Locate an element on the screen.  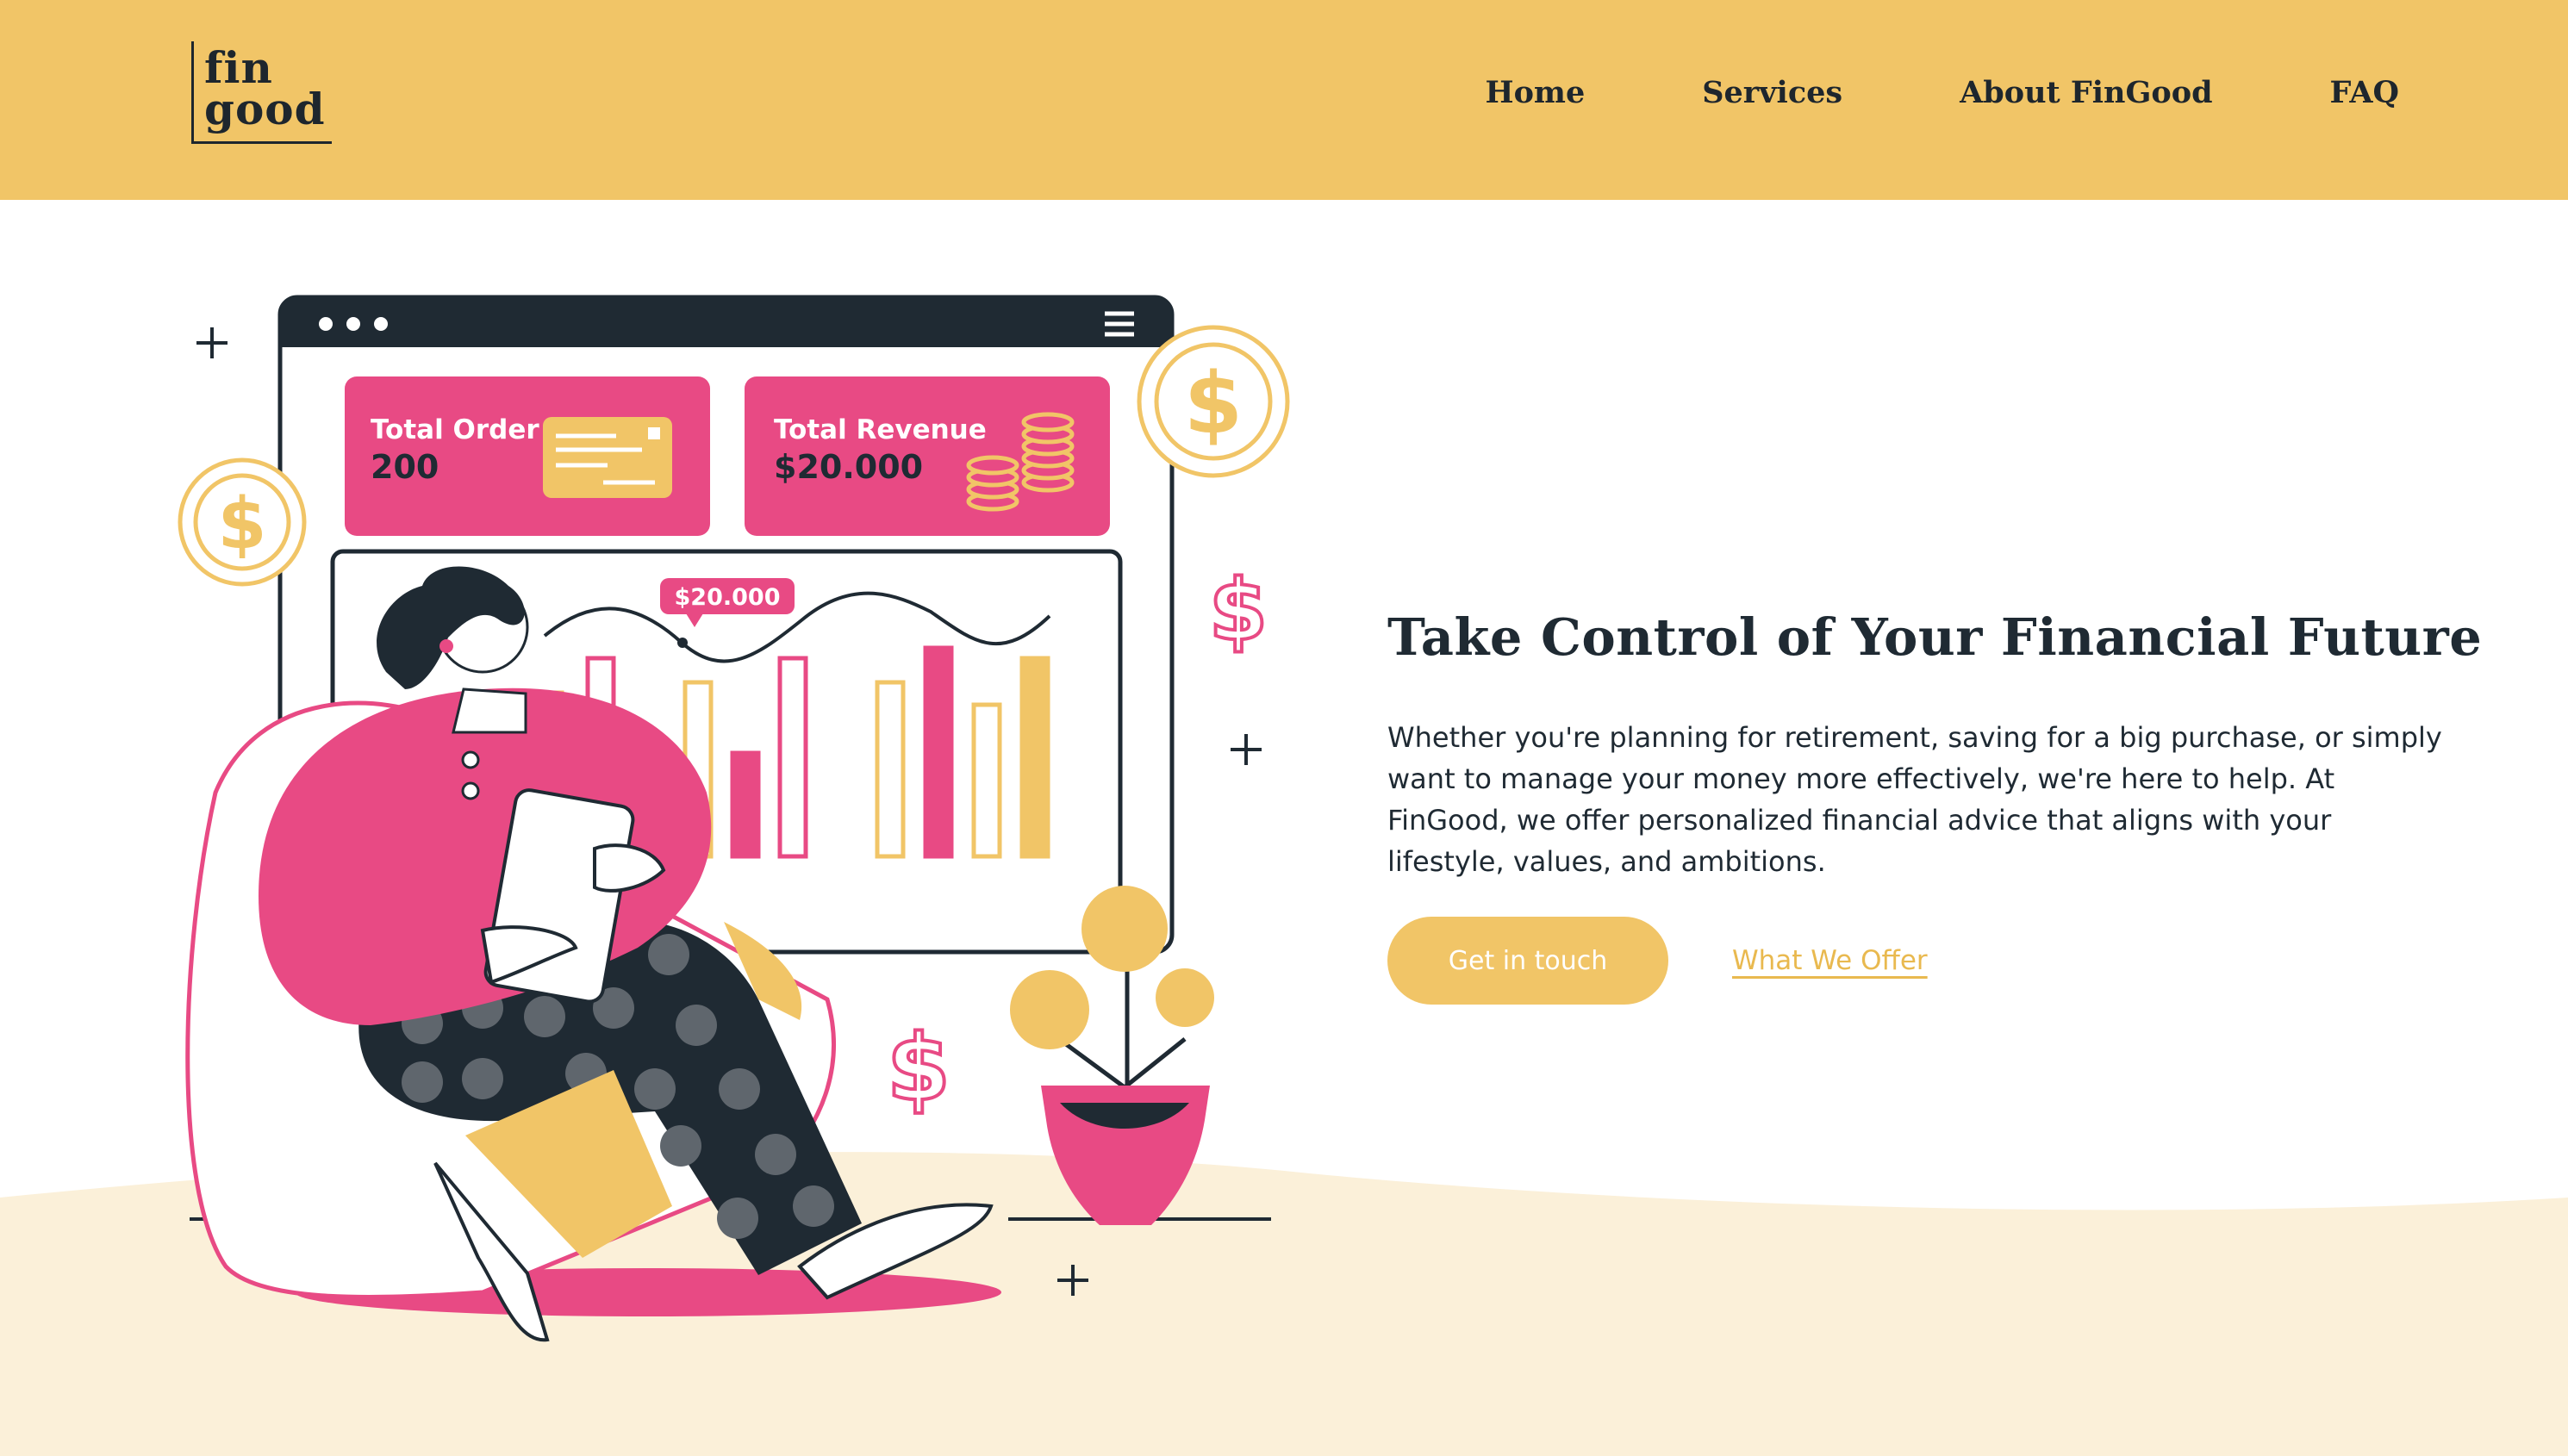
nav-item-faq: FAQ is located at coordinates (2364, 93).